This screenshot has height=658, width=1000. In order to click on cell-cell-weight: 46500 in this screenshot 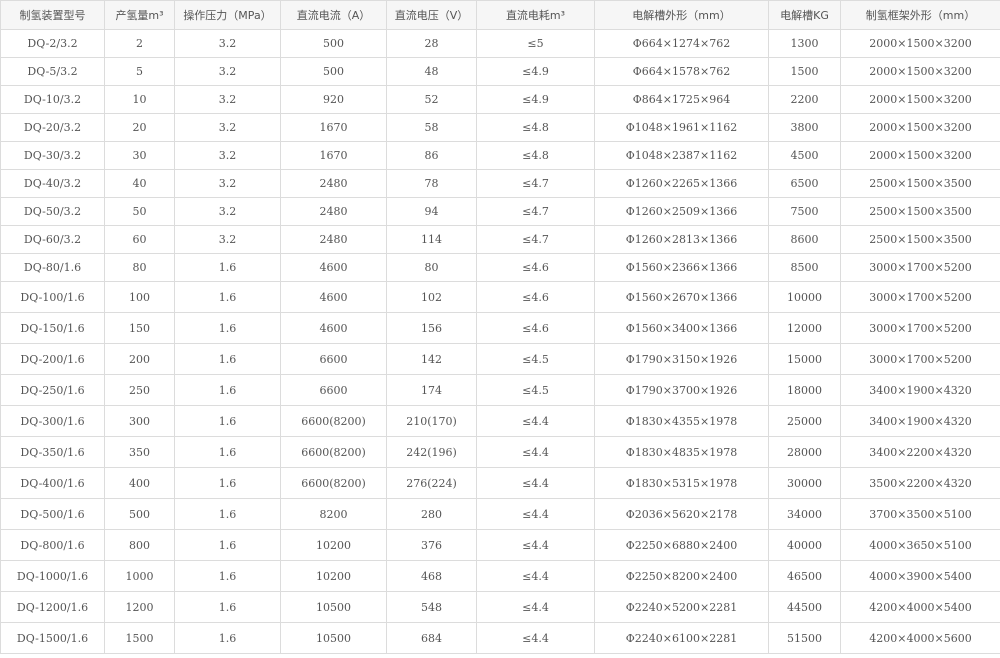, I will do `click(804, 576)`.